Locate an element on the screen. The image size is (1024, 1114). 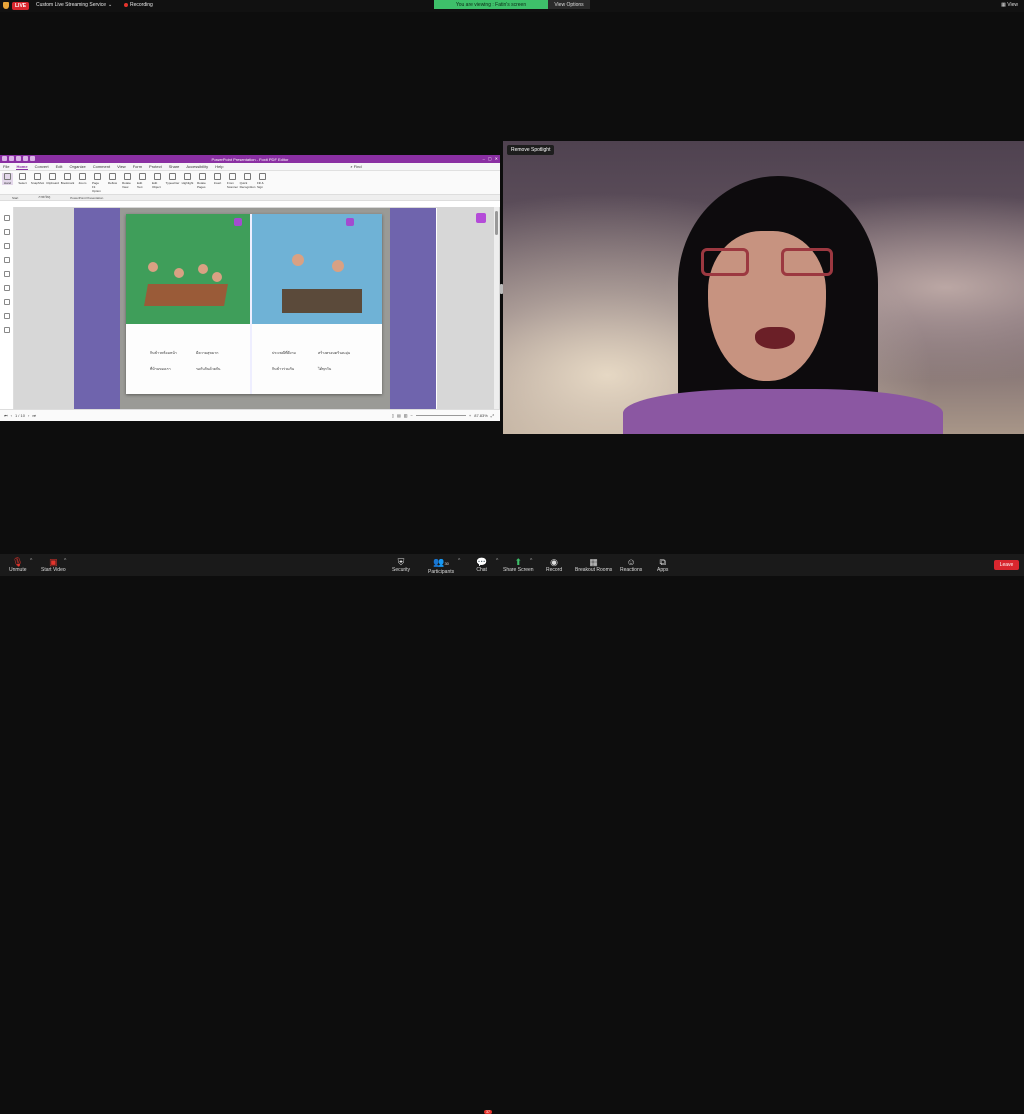
bookmark-panel-icon is located at coordinates (6, 218).